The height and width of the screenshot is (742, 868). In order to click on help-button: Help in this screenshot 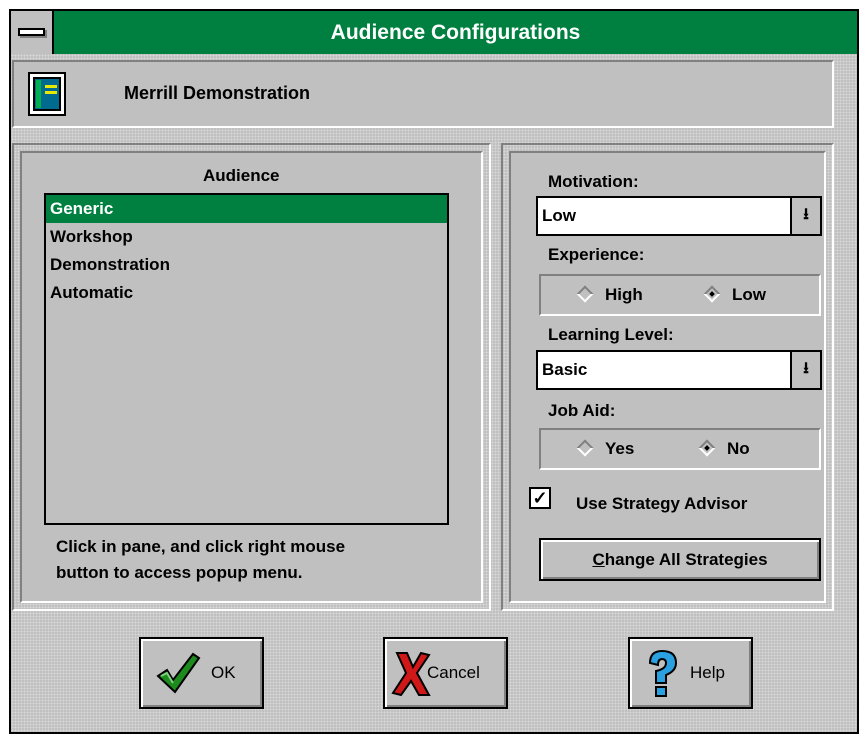, I will do `click(690, 673)`.